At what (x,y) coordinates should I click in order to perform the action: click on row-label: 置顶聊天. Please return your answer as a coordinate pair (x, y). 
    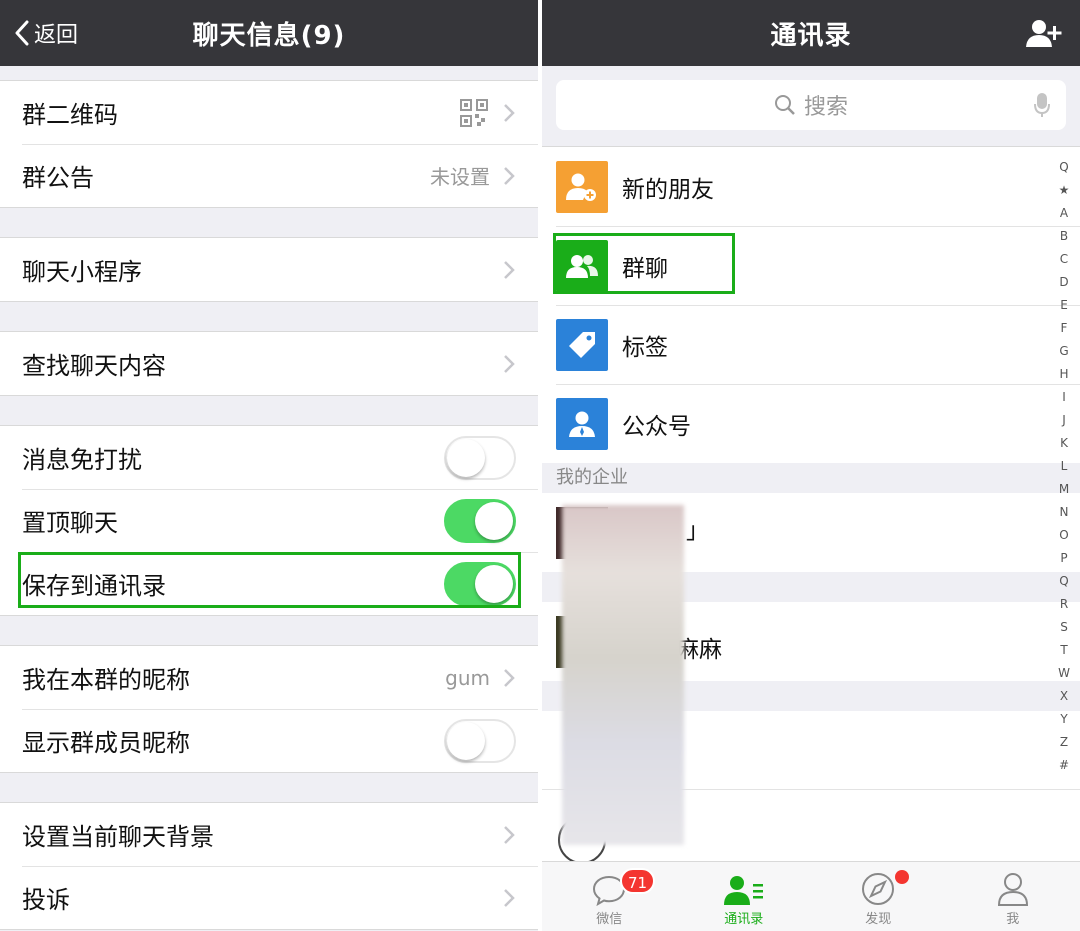
    Looking at the image, I should click on (70, 523).